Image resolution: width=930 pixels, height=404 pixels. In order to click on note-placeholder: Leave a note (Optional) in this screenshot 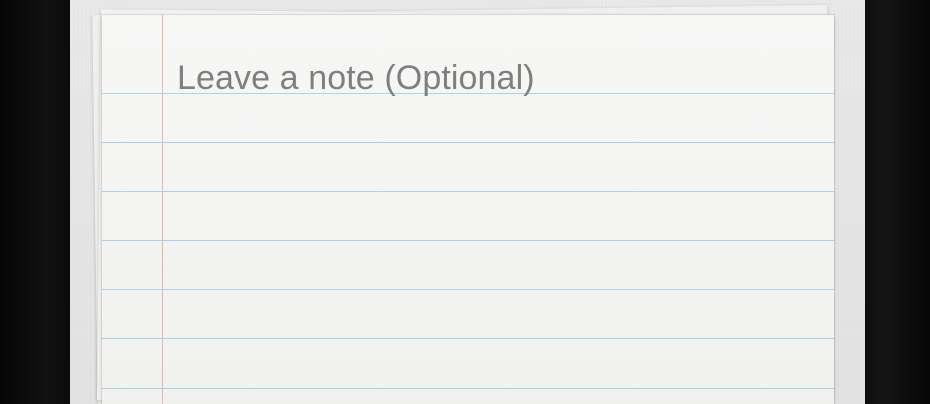, I will do `click(356, 78)`.